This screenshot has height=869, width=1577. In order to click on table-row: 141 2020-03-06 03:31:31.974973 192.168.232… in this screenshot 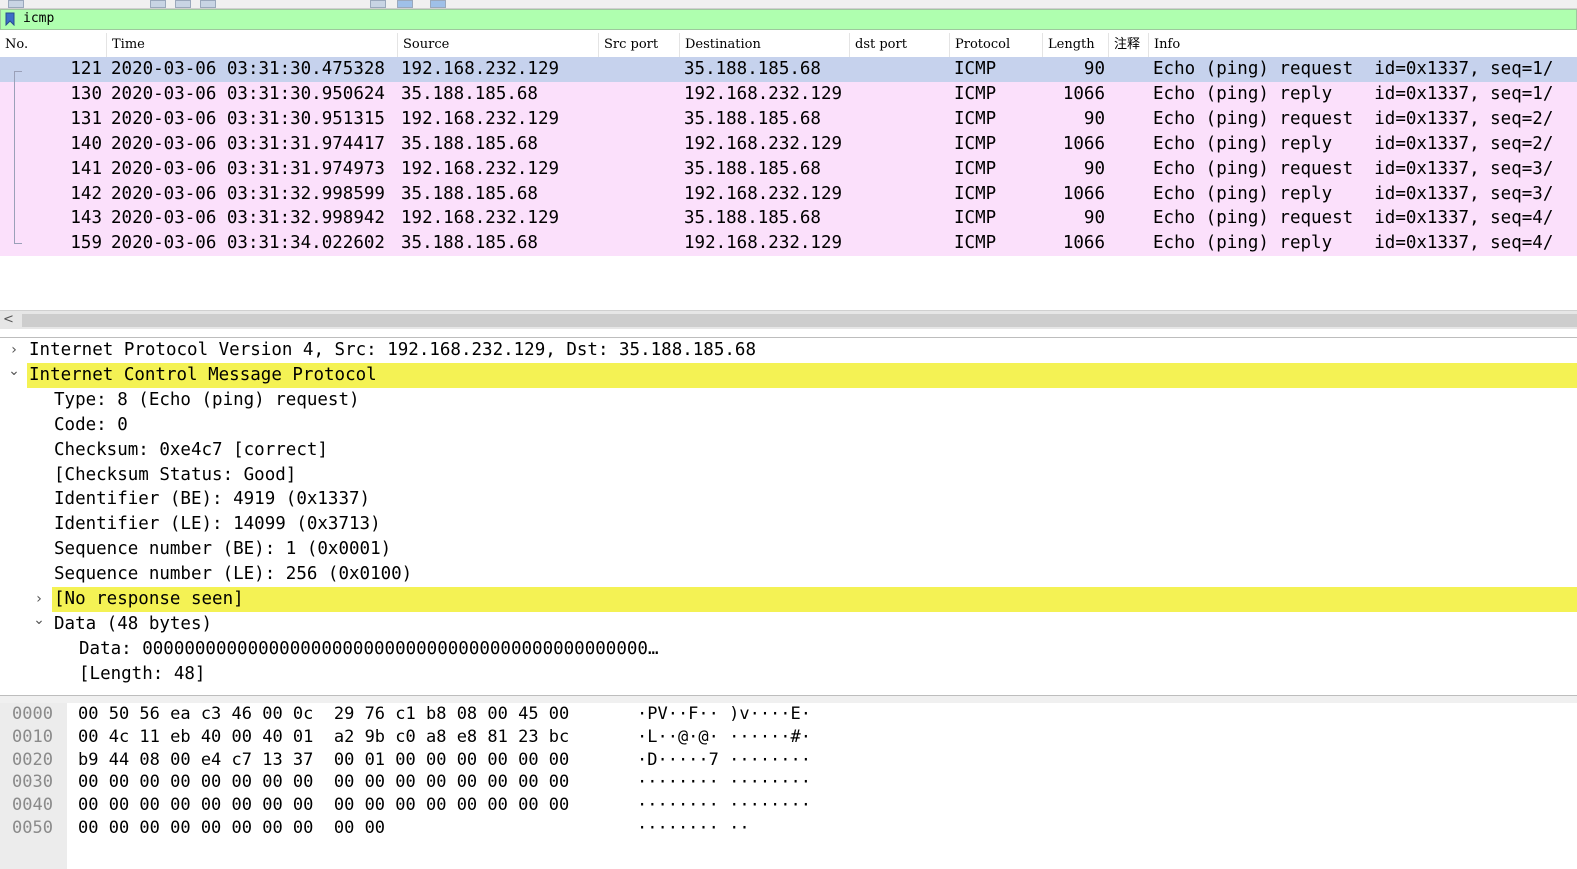, I will do `click(788, 169)`.